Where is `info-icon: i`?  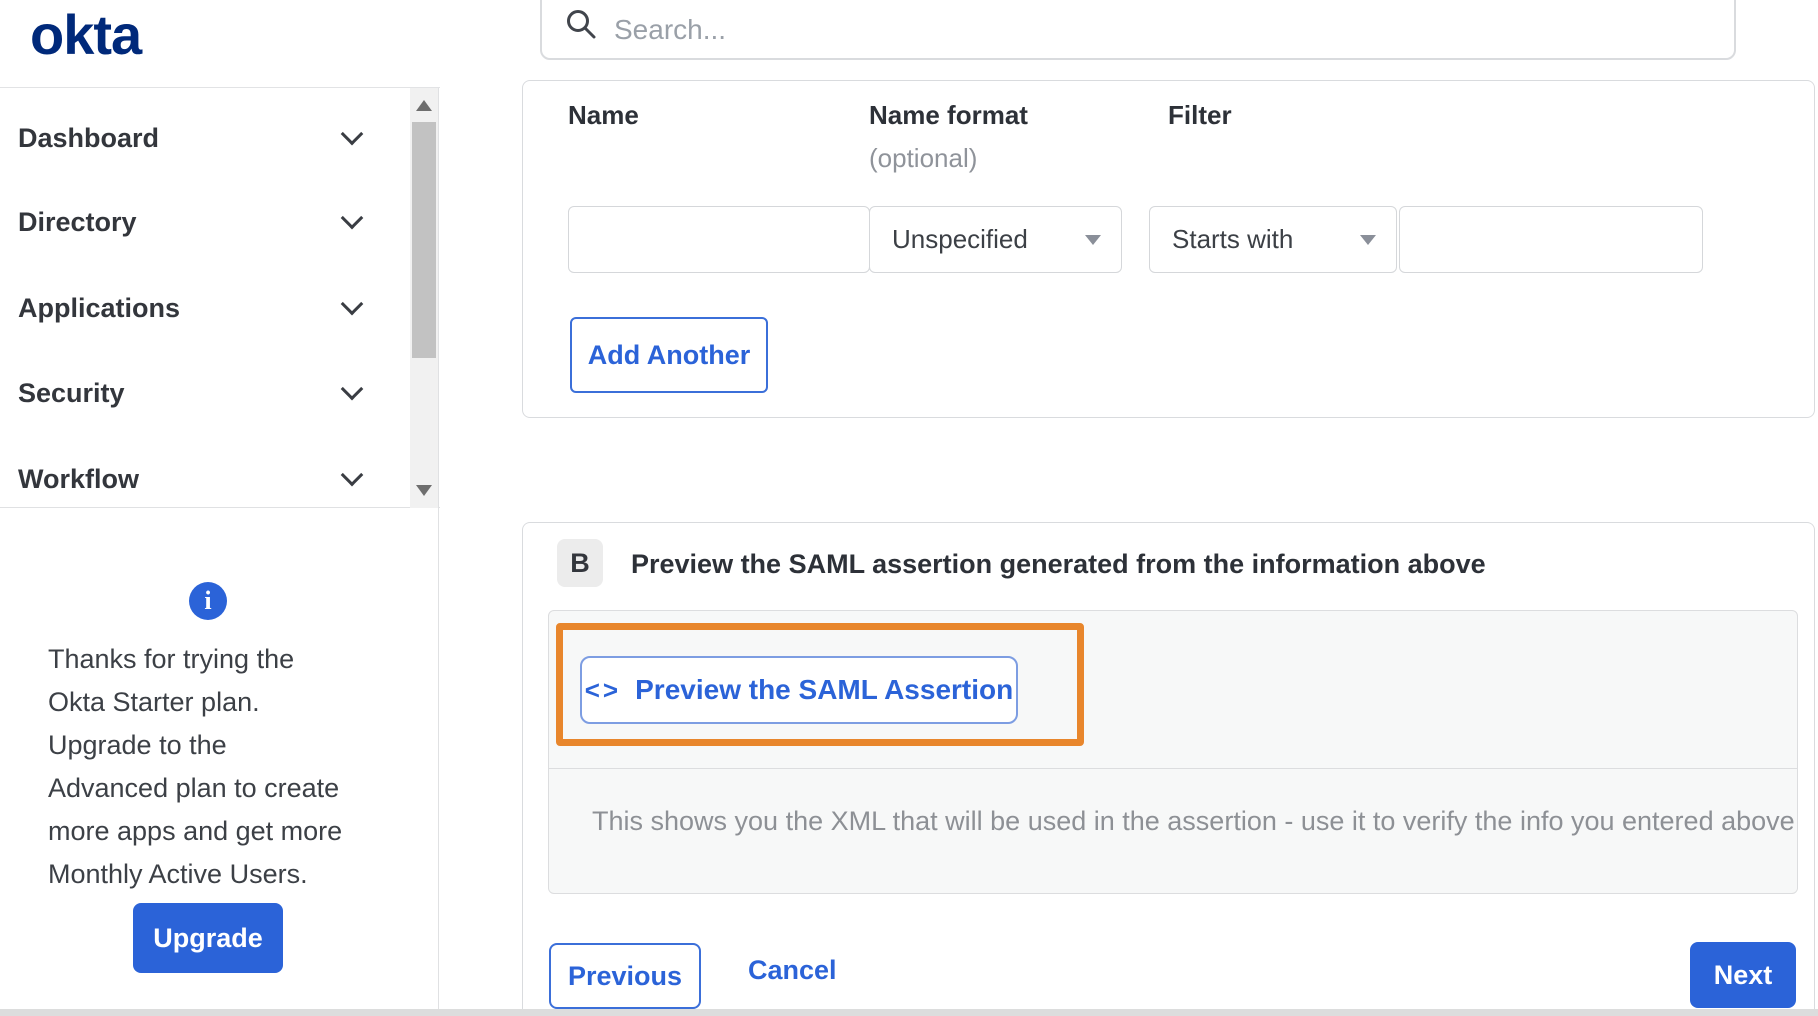 info-icon: i is located at coordinates (208, 601).